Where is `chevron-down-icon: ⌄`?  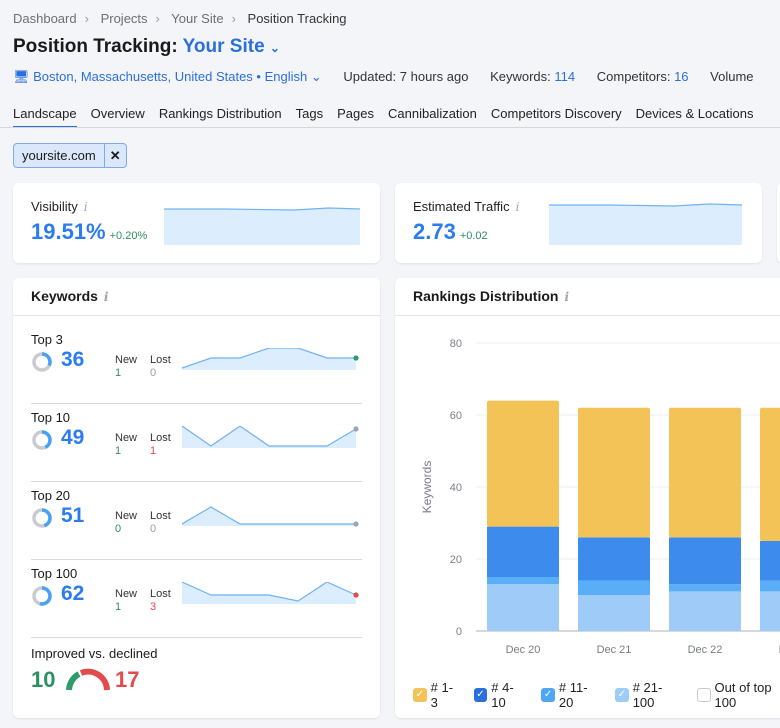
chevron-down-icon: ⌄ is located at coordinates (274, 48).